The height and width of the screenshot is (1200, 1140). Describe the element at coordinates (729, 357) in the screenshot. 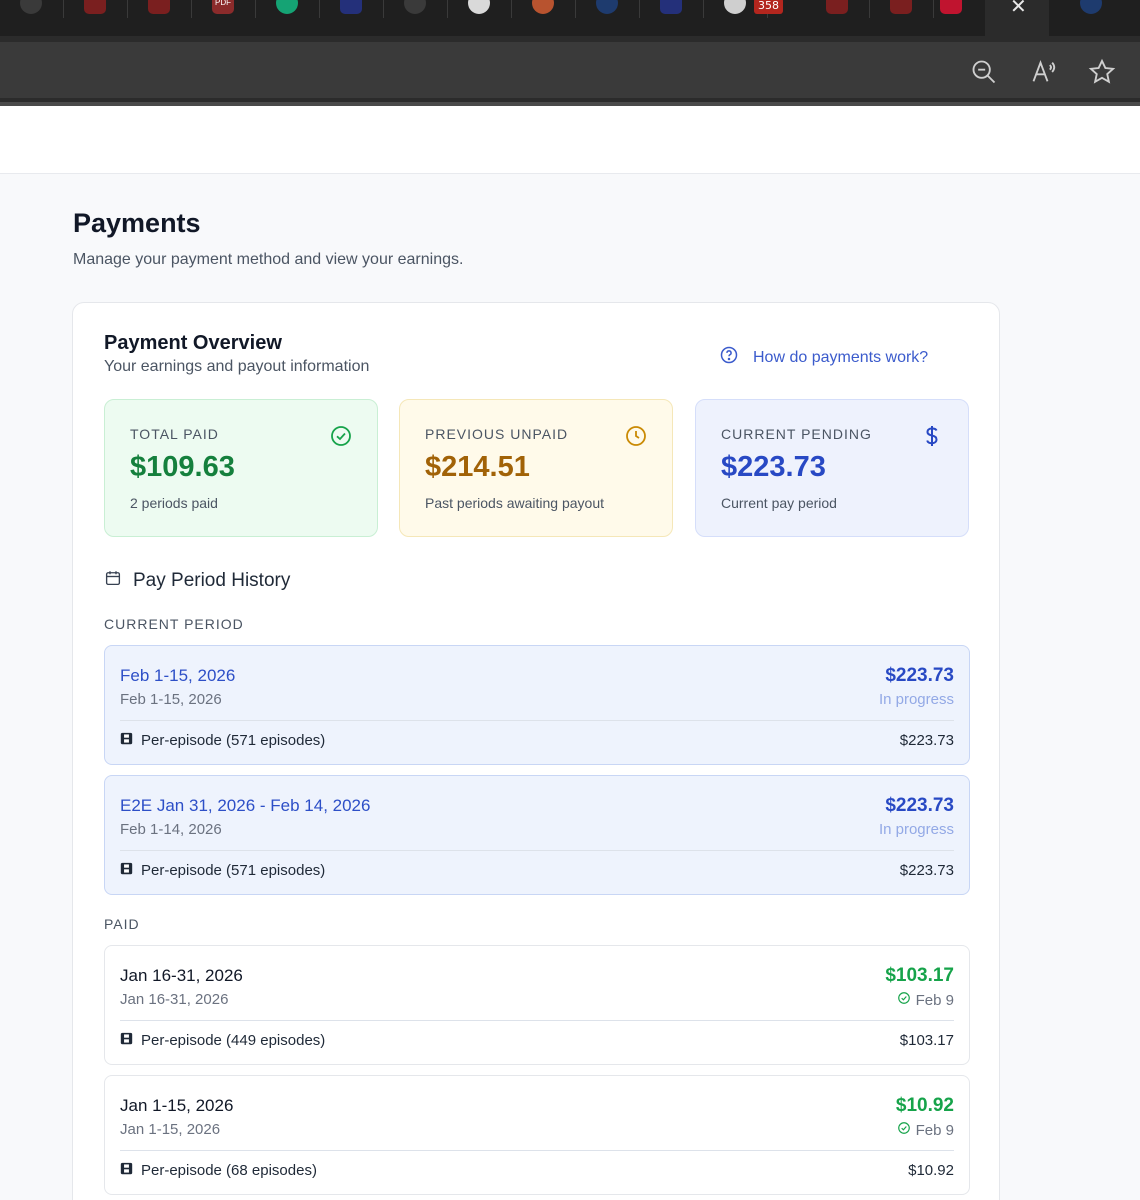

I see `help-circle-icon` at that location.